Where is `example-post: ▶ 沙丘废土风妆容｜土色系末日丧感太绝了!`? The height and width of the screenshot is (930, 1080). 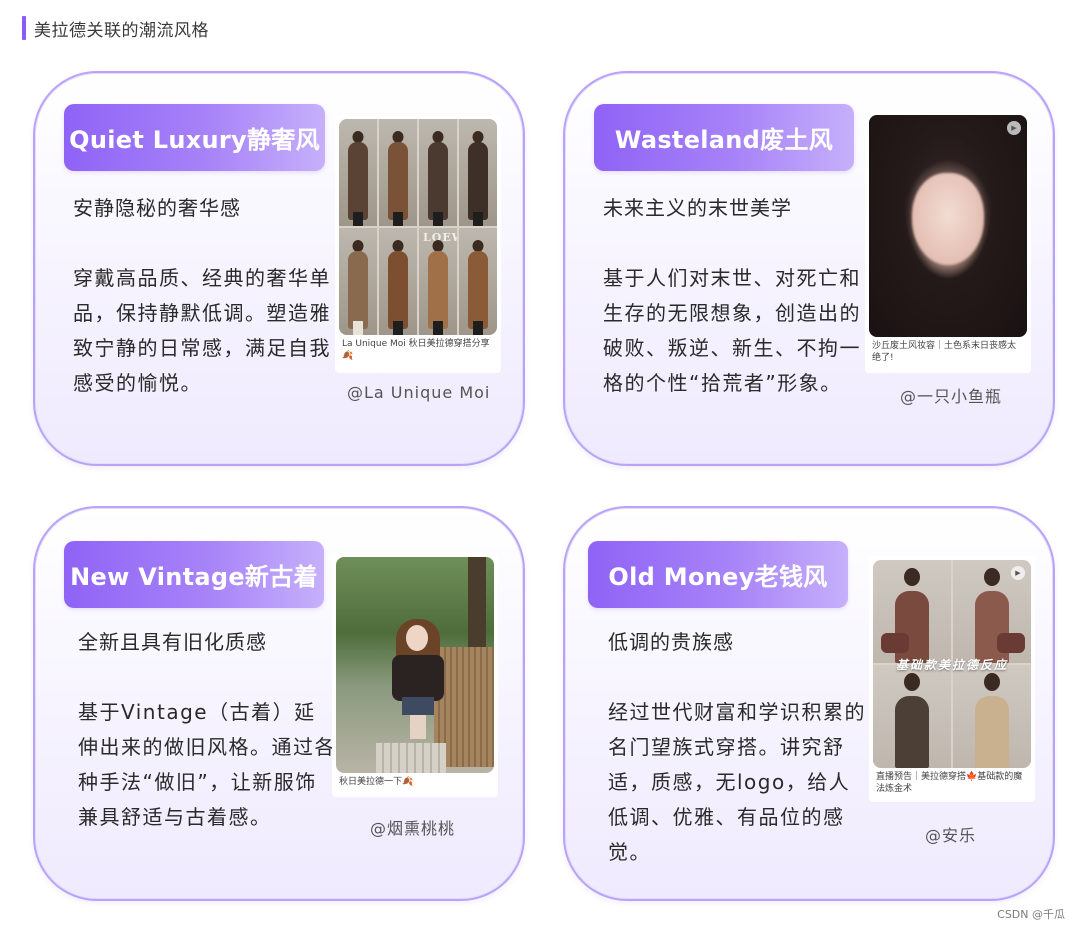 example-post: ▶ 沙丘废土风妆容｜土色系末日丧感太绝了! is located at coordinates (948, 242).